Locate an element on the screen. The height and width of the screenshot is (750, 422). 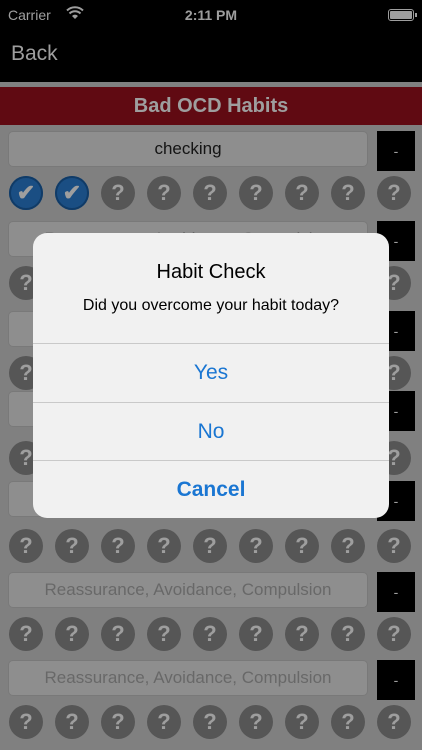
cancel-button: Cancel is located at coordinates (211, 489).